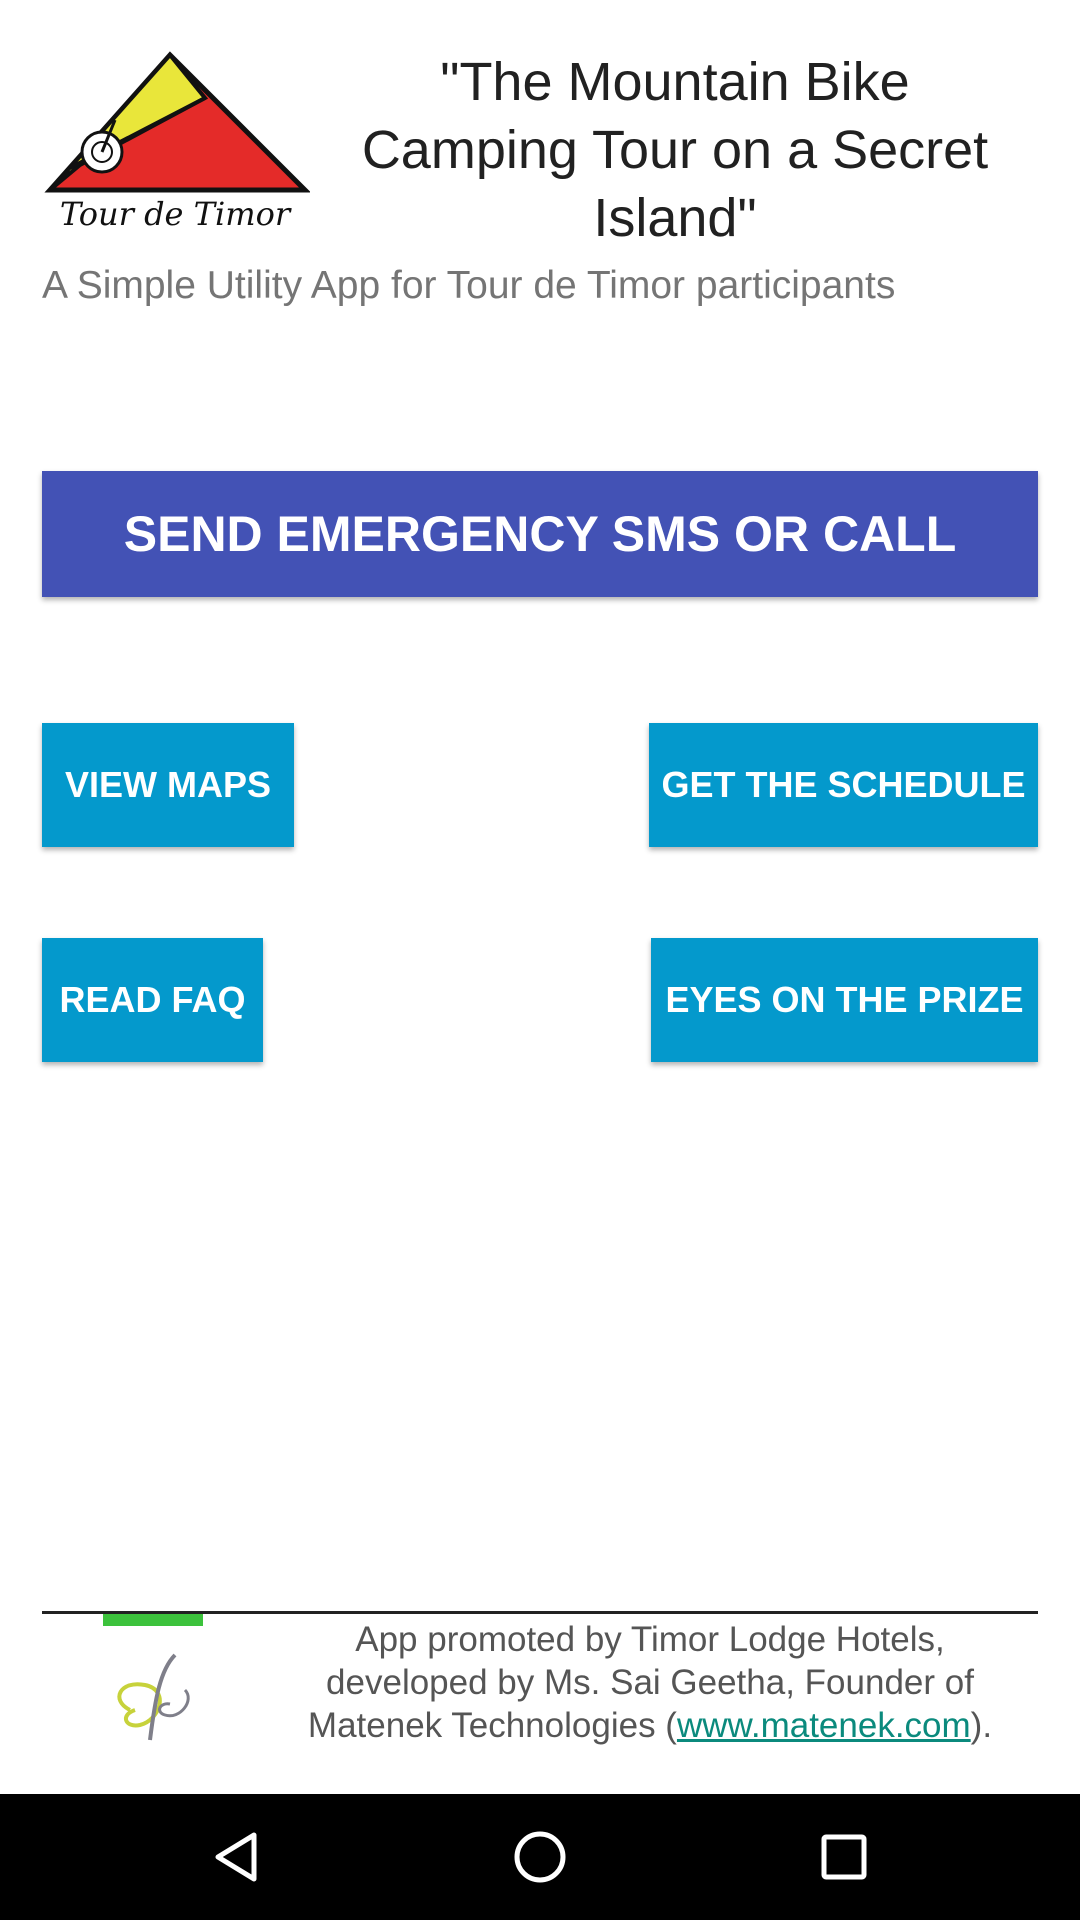  I want to click on matenek-logo-icon, so click(155, 1695).